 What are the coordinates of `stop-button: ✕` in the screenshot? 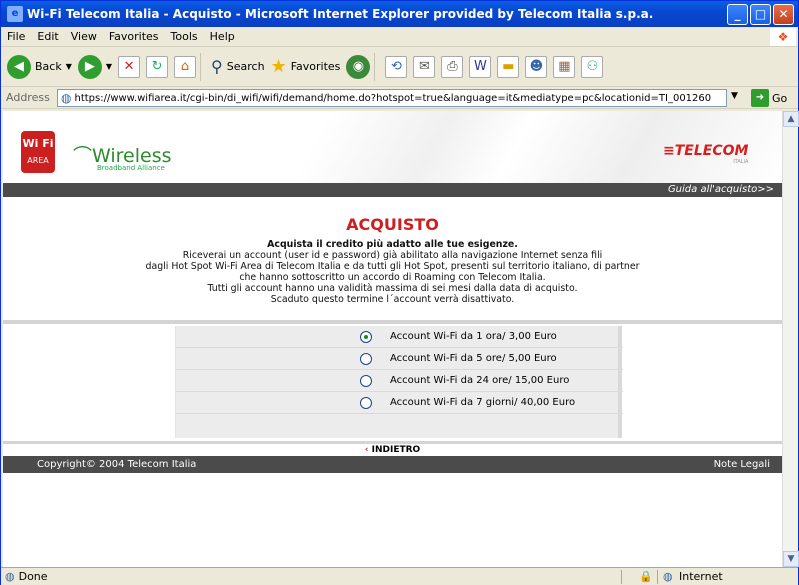 It's located at (129, 66).